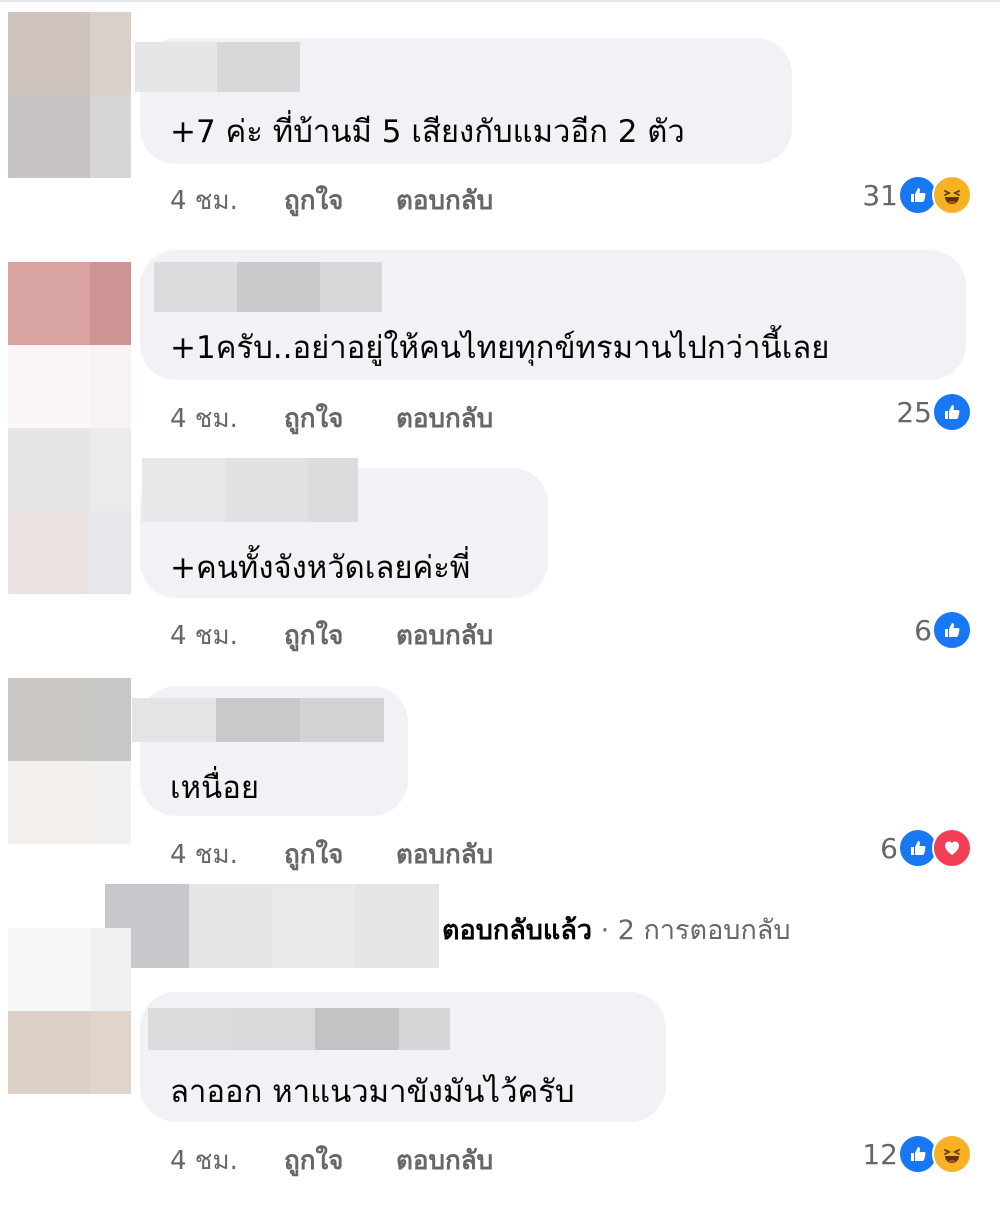  I want to click on comment-bubble: ลาออก หาแนวมาขังมันไว้ครับ, so click(403, 1057).